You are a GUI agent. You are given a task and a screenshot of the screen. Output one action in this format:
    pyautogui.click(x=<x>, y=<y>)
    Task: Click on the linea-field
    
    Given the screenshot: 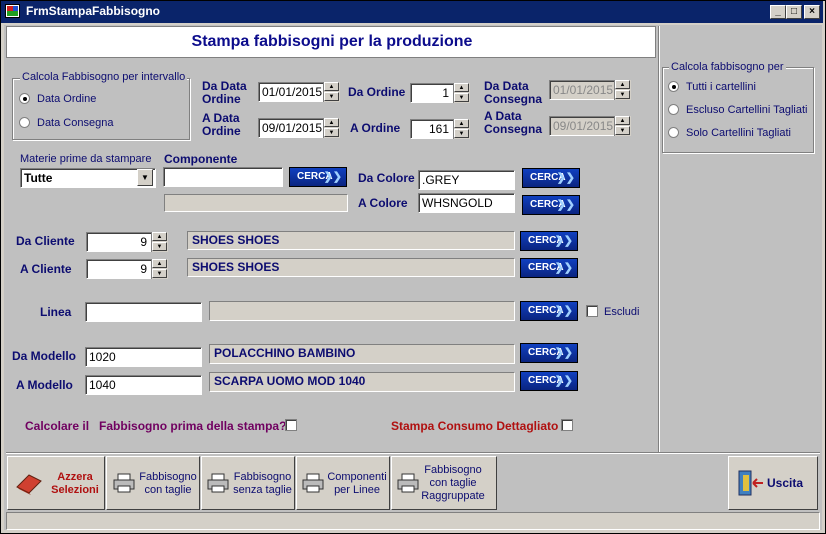 What is the action you would take?
    pyautogui.click(x=143, y=312)
    